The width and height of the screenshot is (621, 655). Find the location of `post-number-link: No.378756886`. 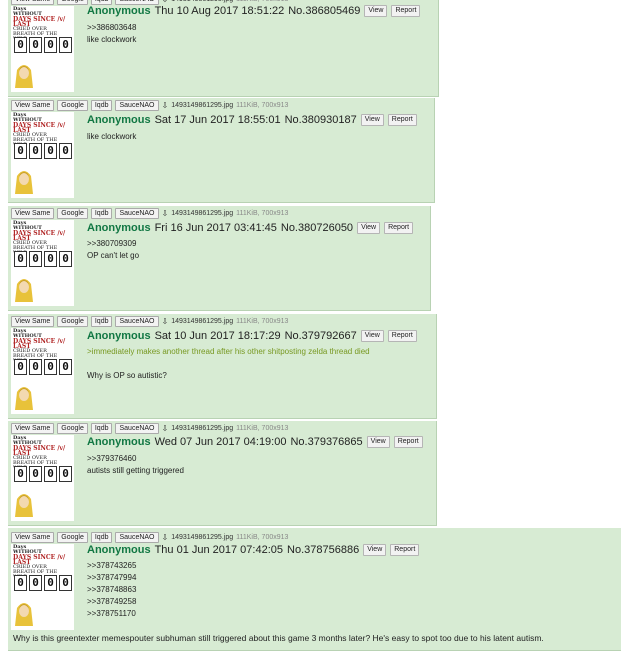

post-number-link: No.378756886 is located at coordinates (323, 550).